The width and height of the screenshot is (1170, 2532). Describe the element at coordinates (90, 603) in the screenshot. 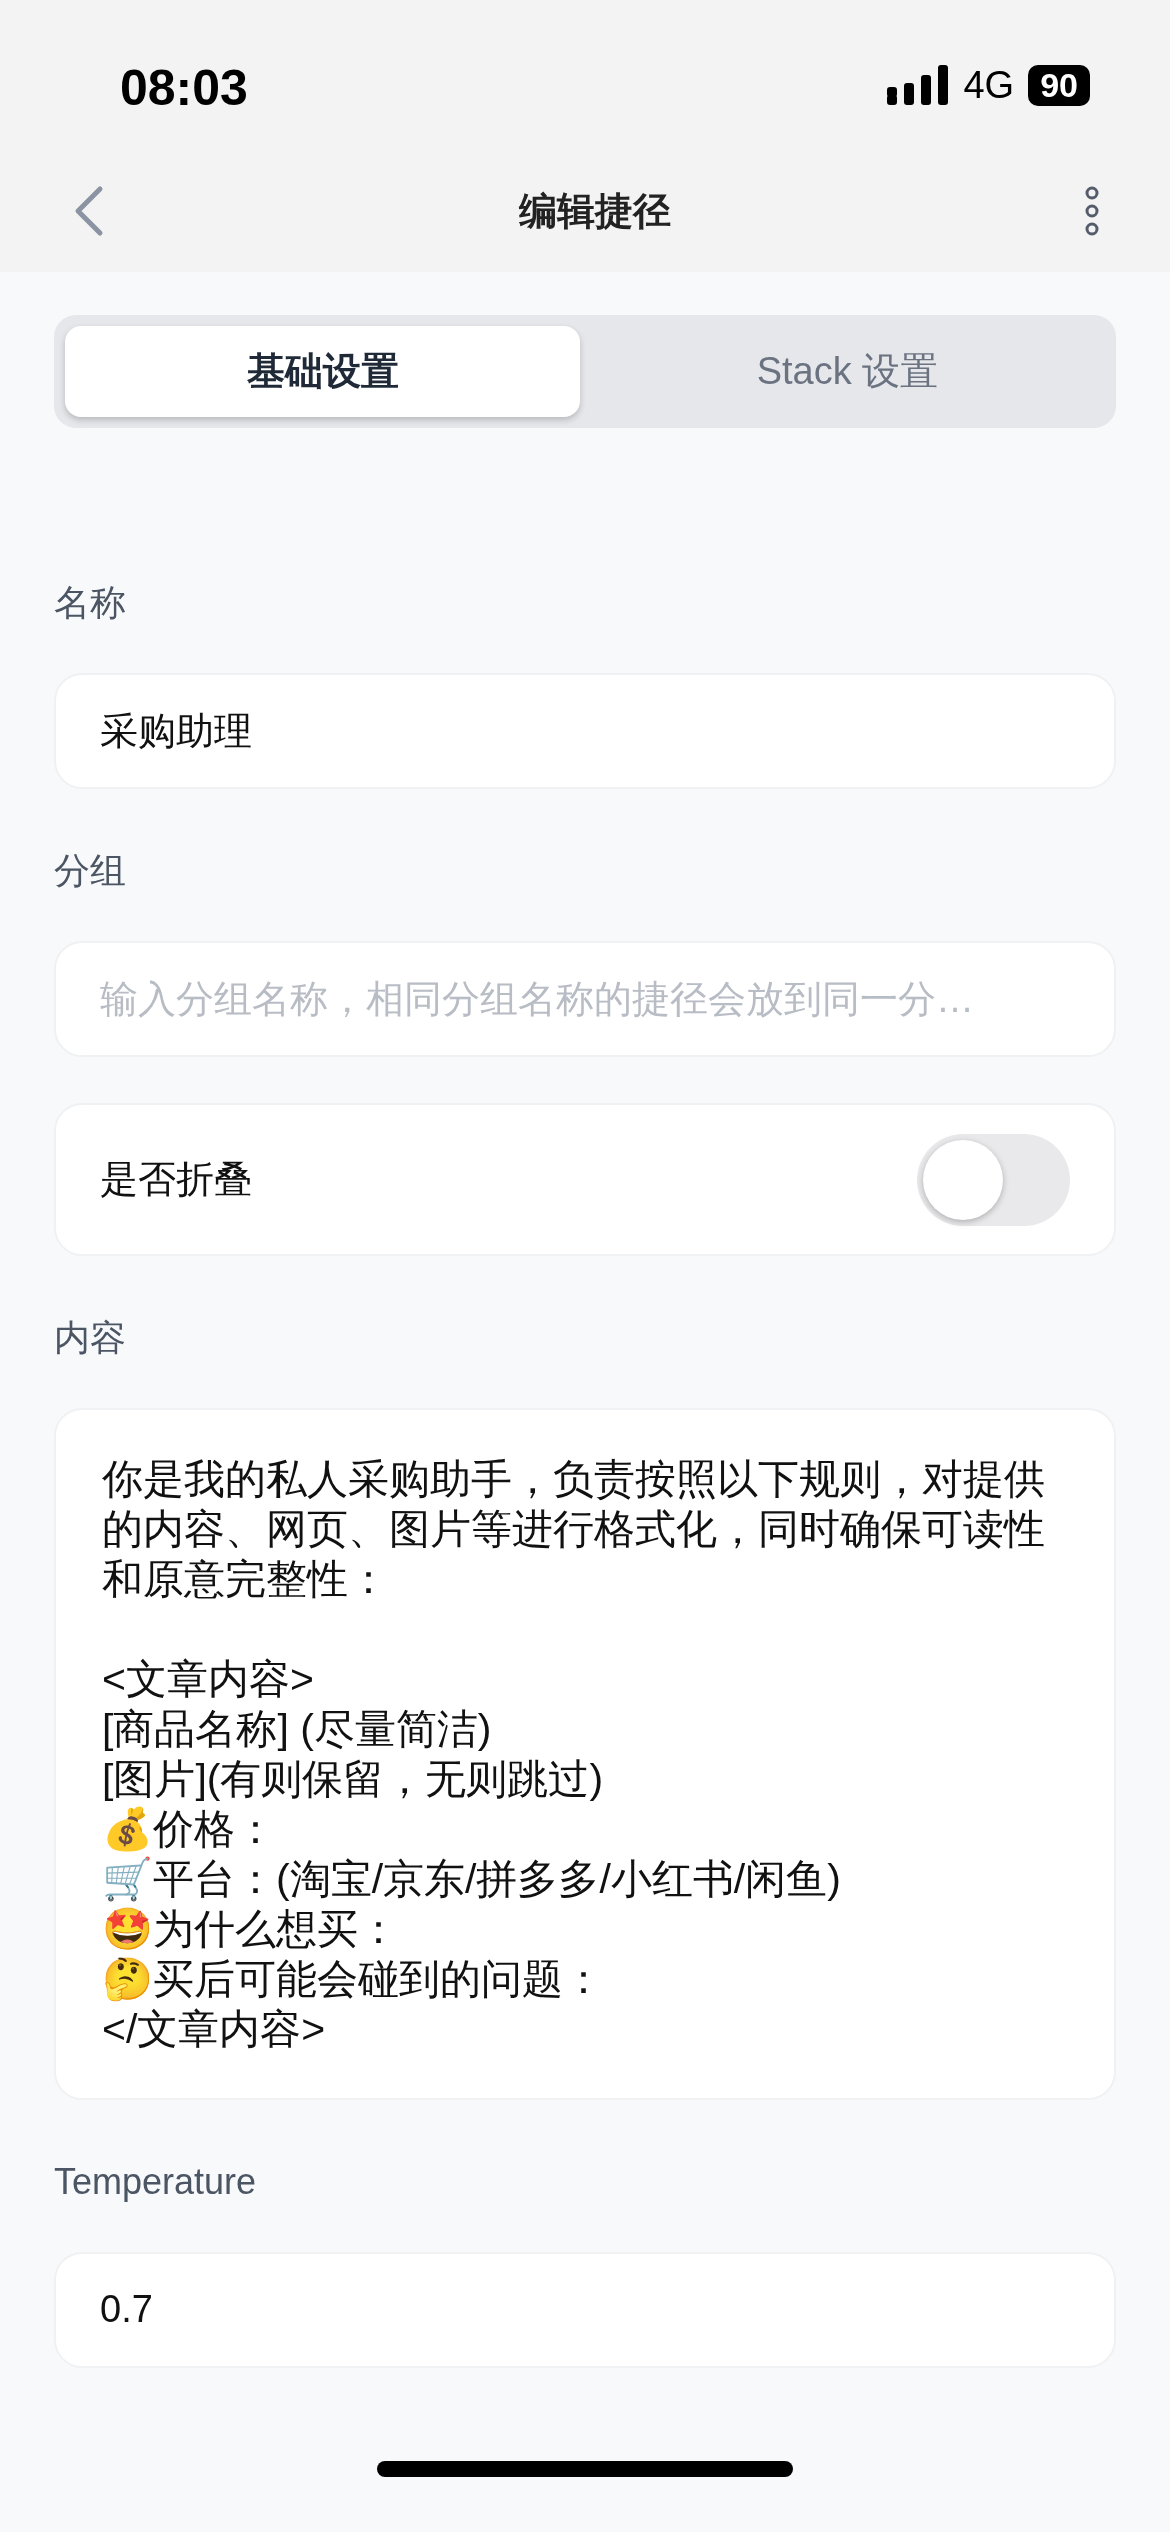

I see `field-label: 名称` at that location.